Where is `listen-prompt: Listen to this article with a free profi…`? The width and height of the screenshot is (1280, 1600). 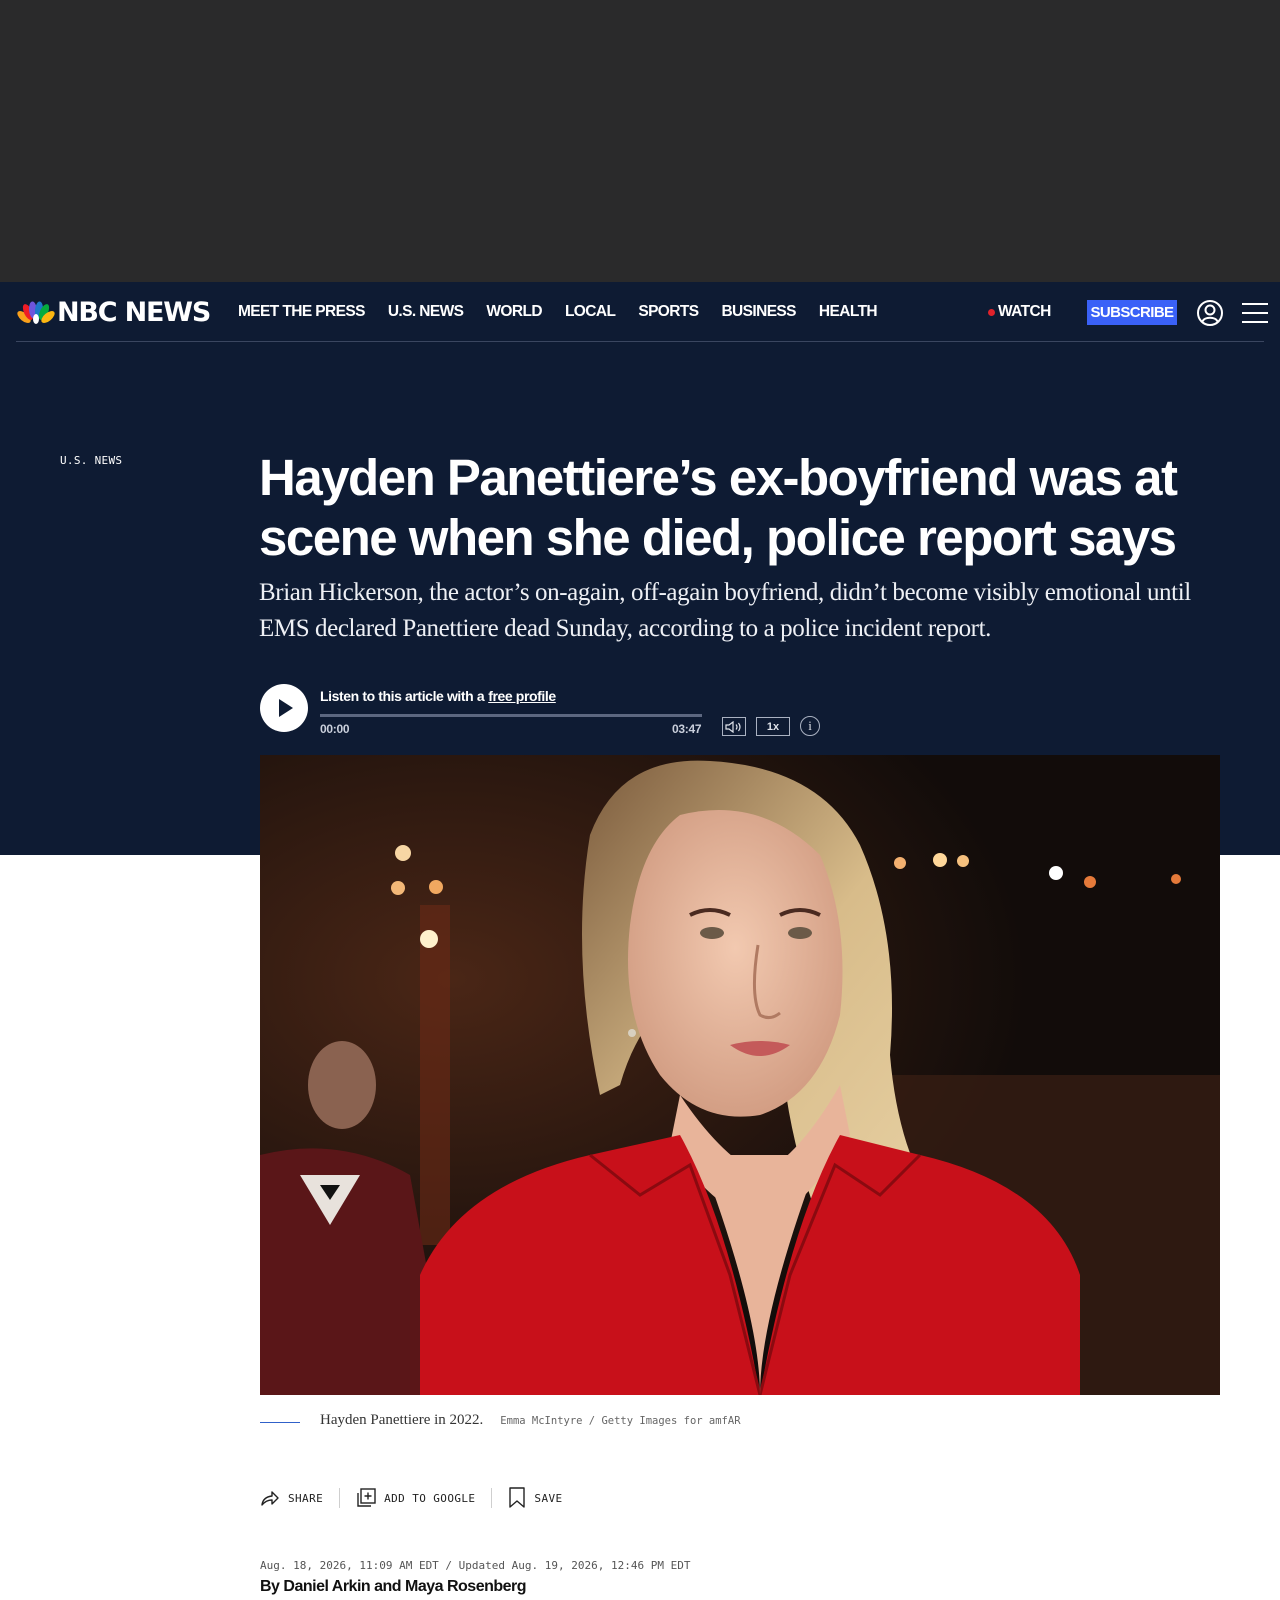 listen-prompt: Listen to this article with a free profi… is located at coordinates (438, 696).